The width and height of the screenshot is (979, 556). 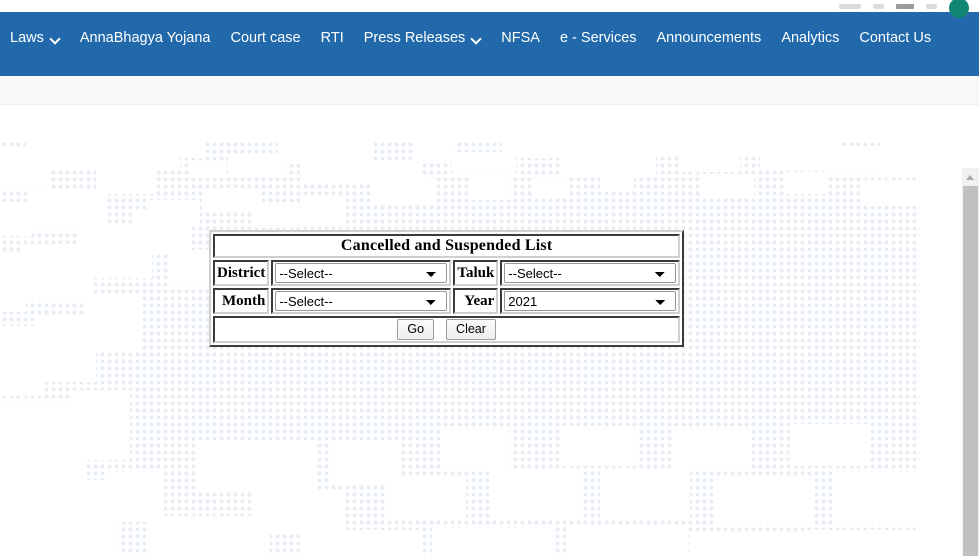 I want to click on field-cell-district: --Select--, so click(x=361, y=273).